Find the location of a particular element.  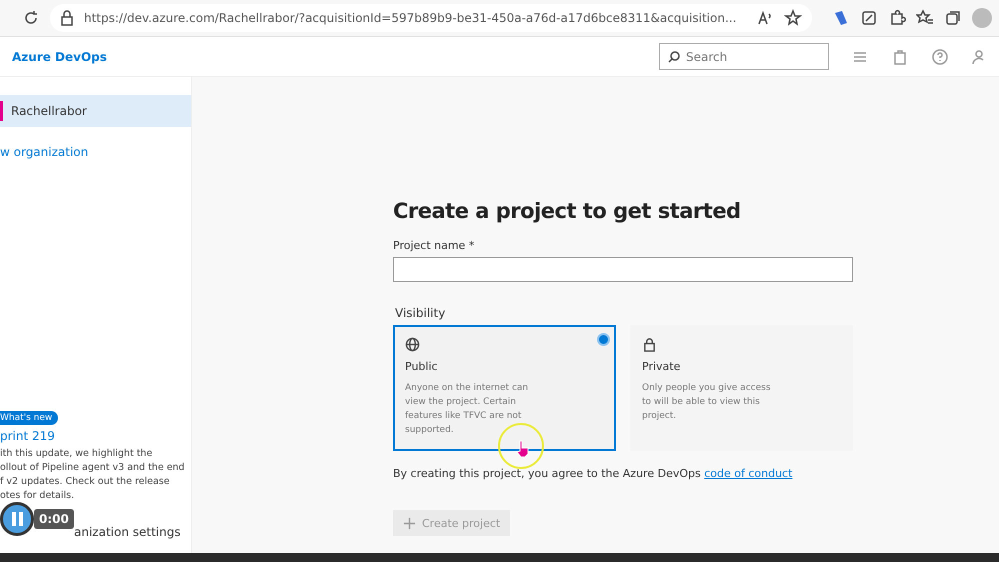

radio-button is located at coordinates (603, 339).